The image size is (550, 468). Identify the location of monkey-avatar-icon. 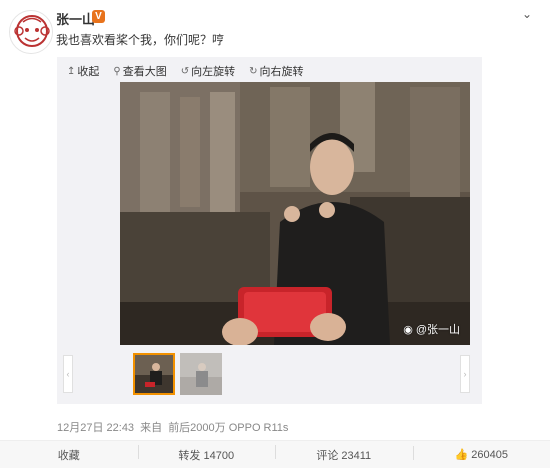
(32, 33).